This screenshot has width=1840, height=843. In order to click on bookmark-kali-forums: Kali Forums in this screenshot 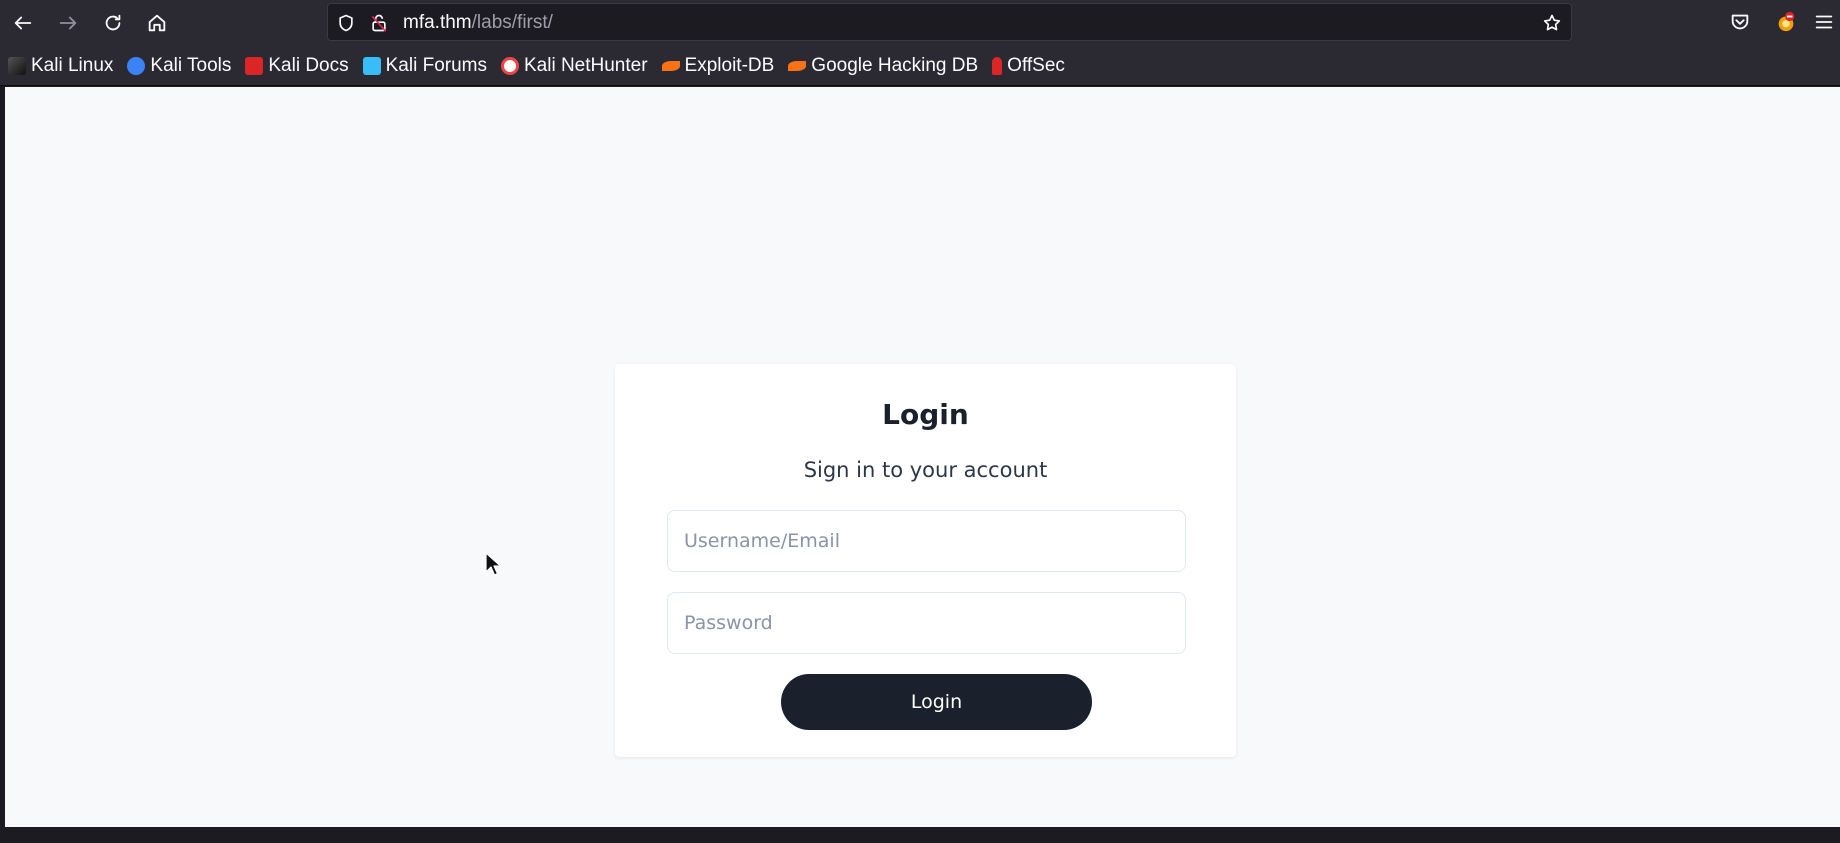, I will do `click(424, 65)`.